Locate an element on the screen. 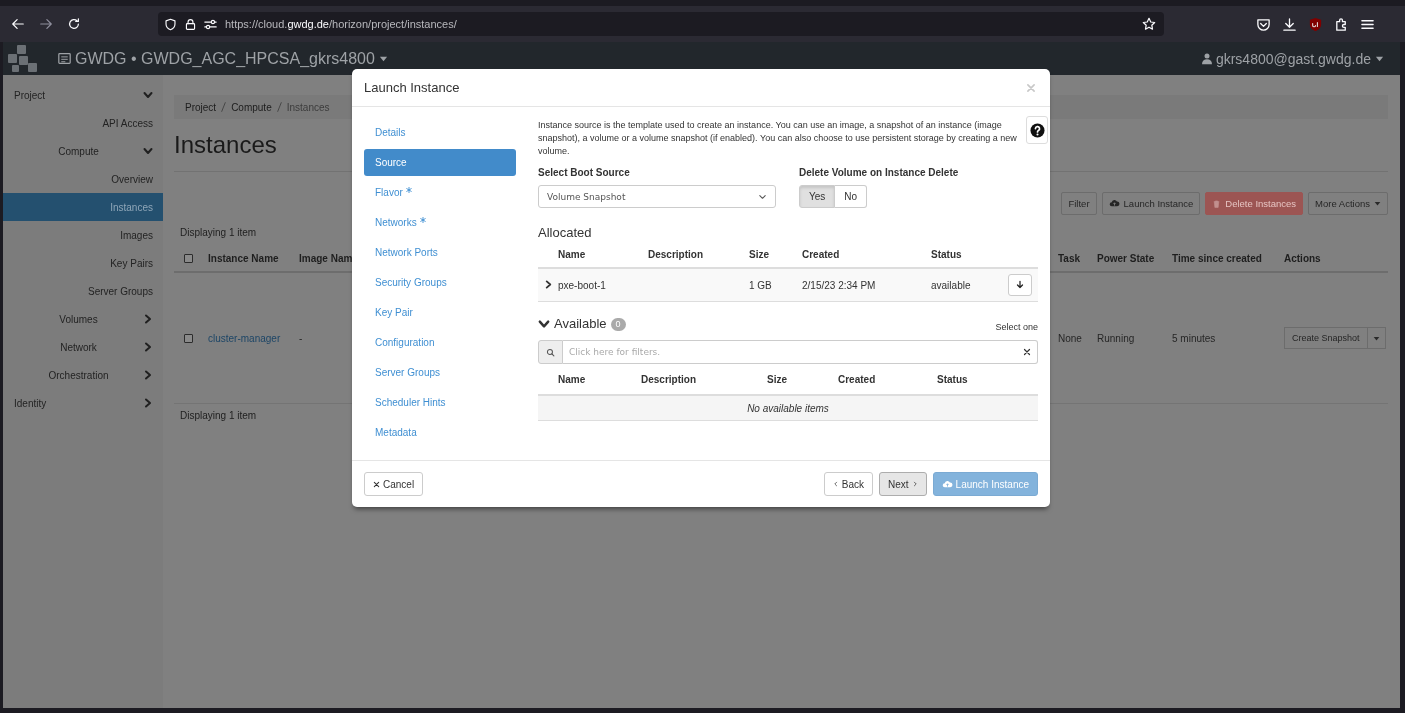  sidebar-group: Network is located at coordinates (83, 347).